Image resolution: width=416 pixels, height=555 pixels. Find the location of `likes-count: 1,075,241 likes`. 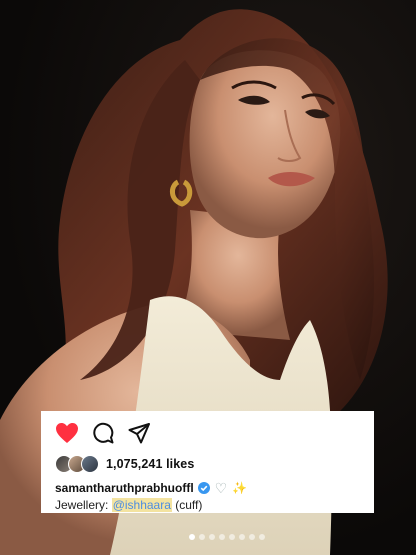

likes-count: 1,075,241 likes is located at coordinates (150, 464).